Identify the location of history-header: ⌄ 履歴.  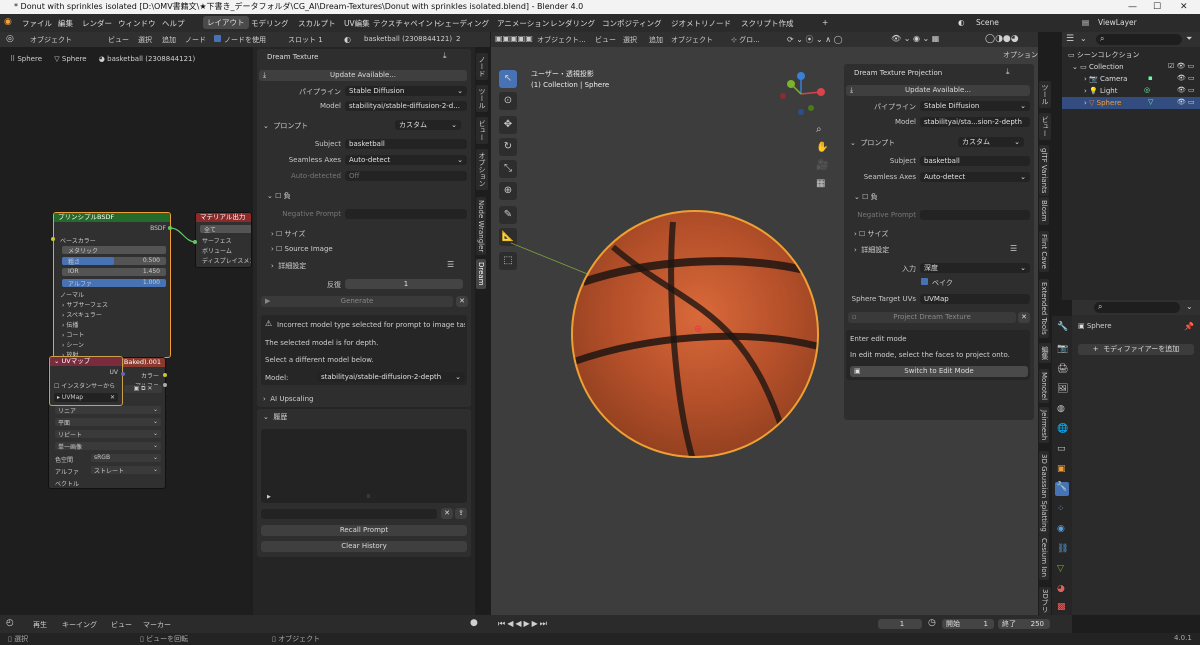
(275, 417).